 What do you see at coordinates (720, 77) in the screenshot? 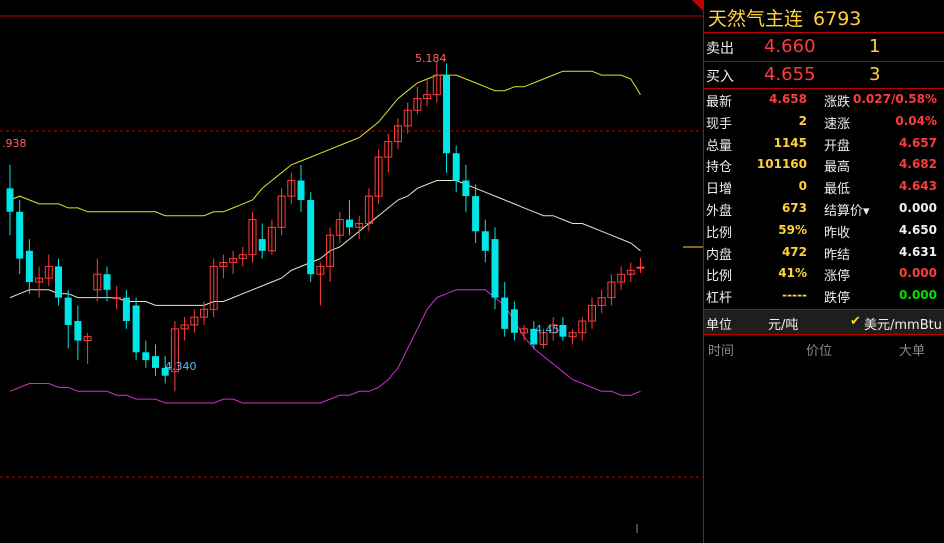
I see `bid-label: 买入` at bounding box center [720, 77].